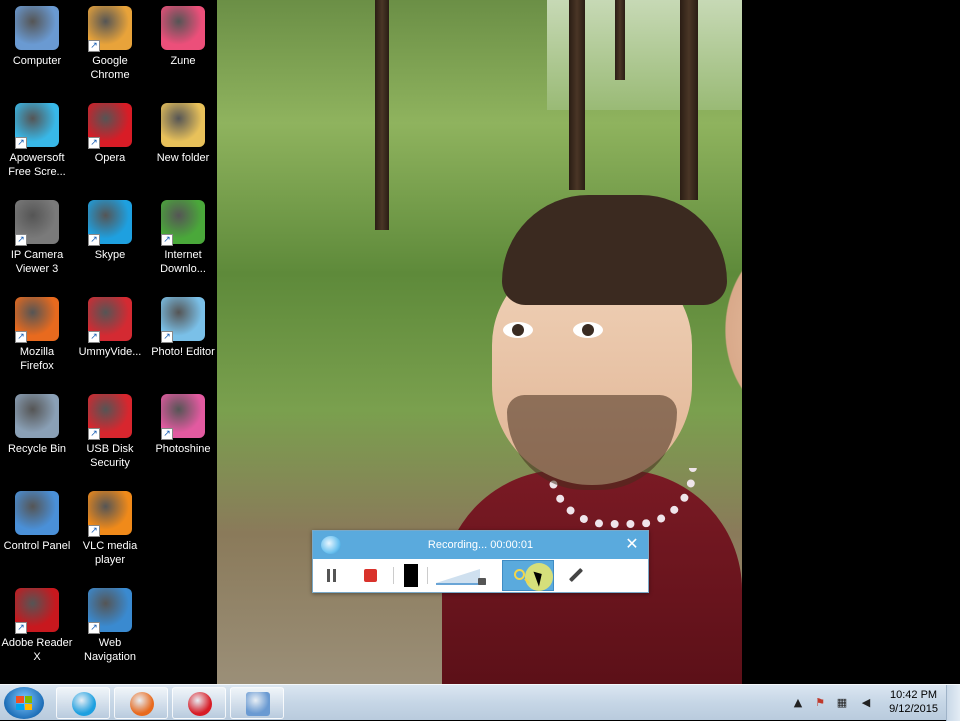  What do you see at coordinates (110, 68) in the screenshot?
I see `desktop-icon-label: Google Chrome` at bounding box center [110, 68].